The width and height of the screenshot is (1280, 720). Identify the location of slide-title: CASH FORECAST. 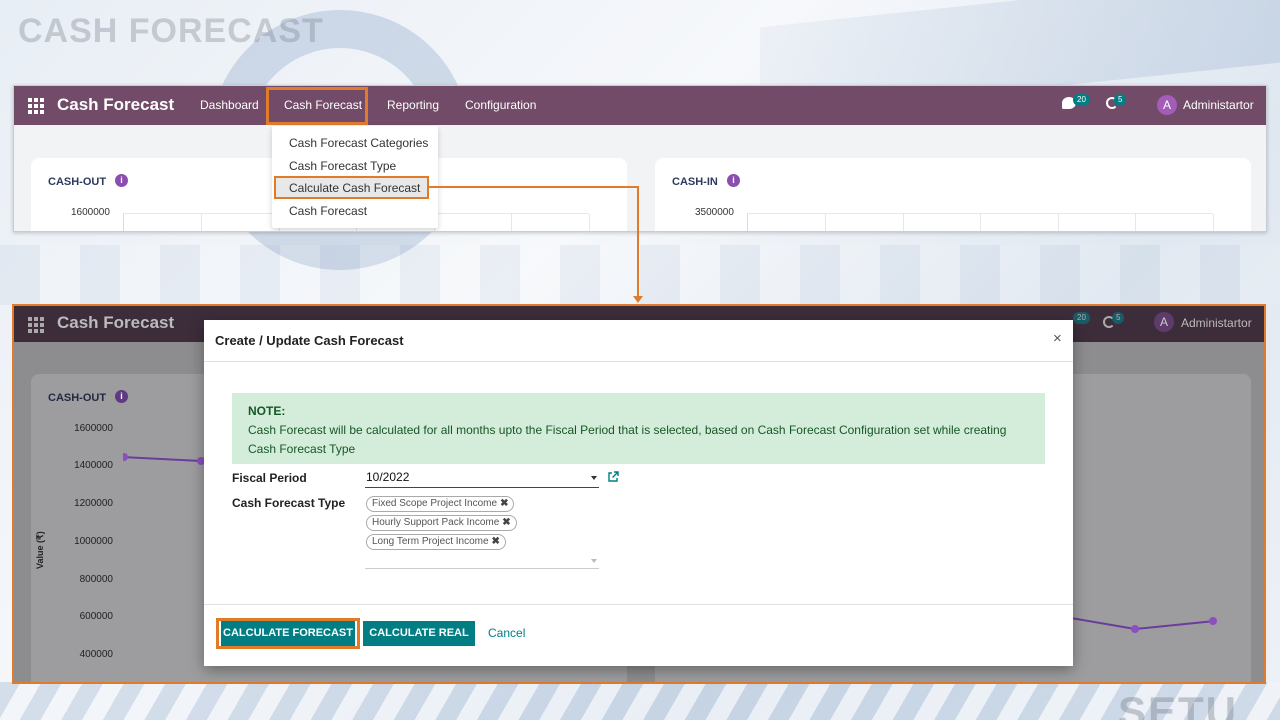
(171, 31).